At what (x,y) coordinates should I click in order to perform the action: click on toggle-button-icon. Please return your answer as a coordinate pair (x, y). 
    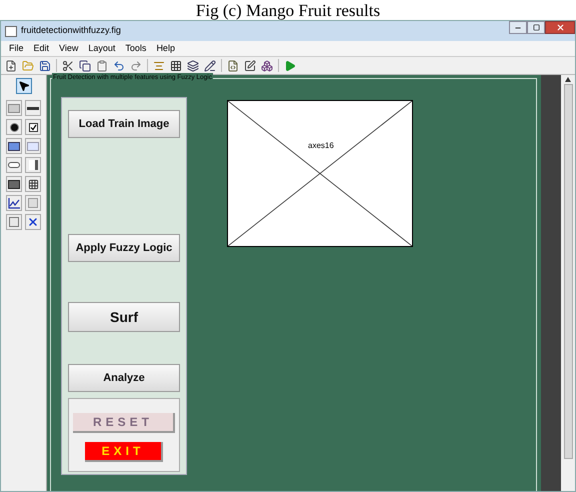
    Looking at the image, I should click on (14, 184).